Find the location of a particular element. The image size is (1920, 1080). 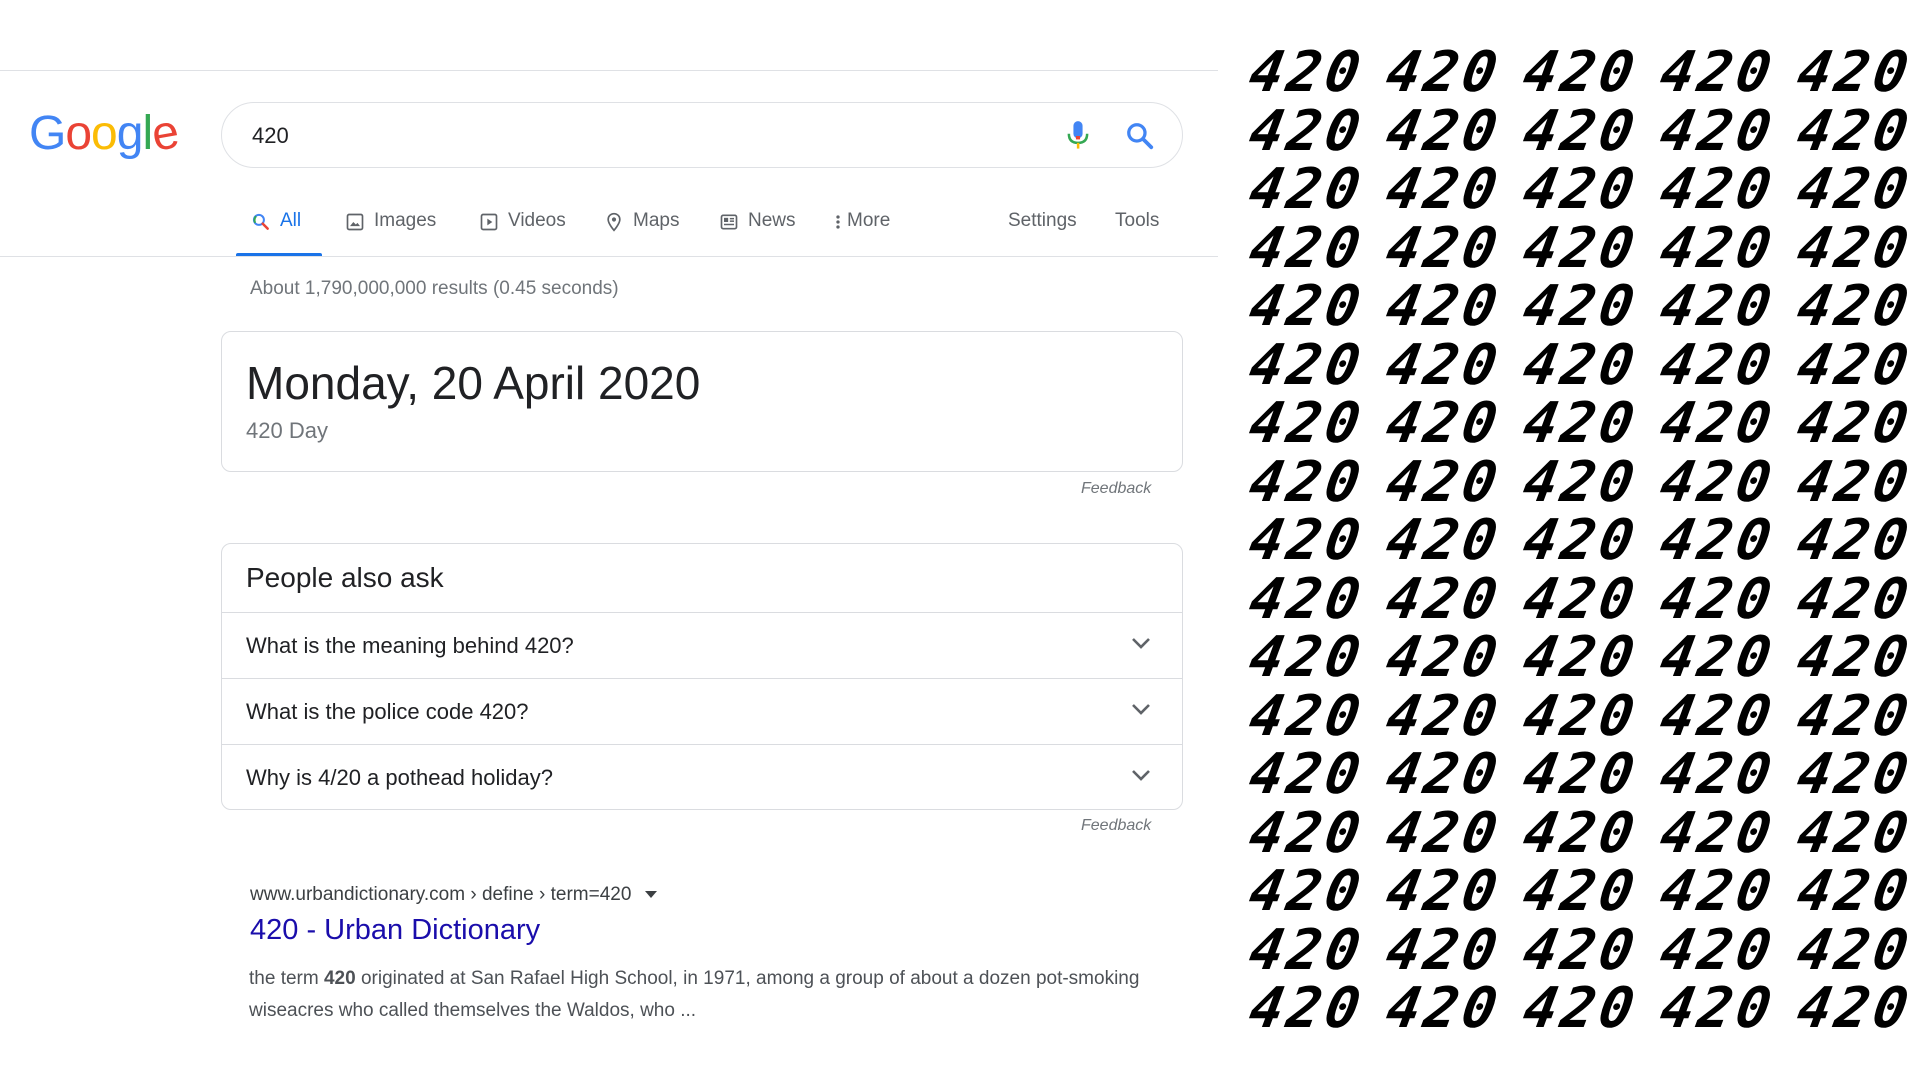

news-icon is located at coordinates (729, 222).